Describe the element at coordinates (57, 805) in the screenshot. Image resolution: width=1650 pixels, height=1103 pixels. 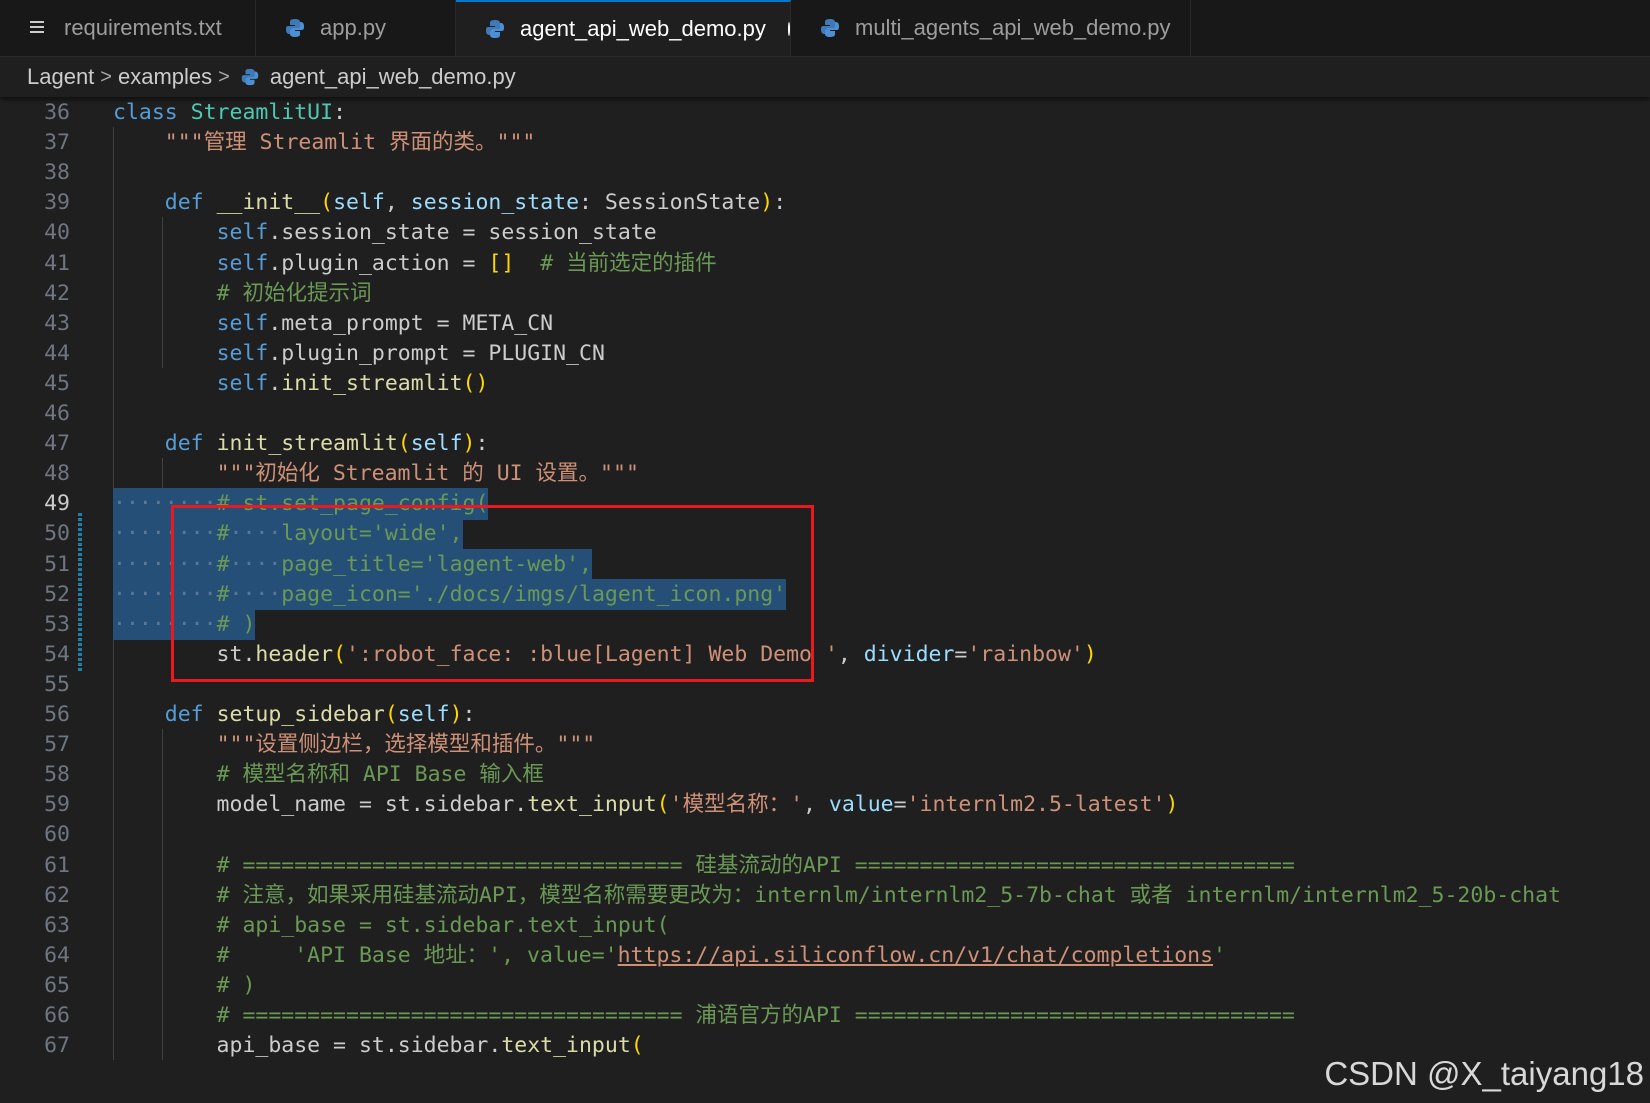
I see `line-number: 59` at that location.